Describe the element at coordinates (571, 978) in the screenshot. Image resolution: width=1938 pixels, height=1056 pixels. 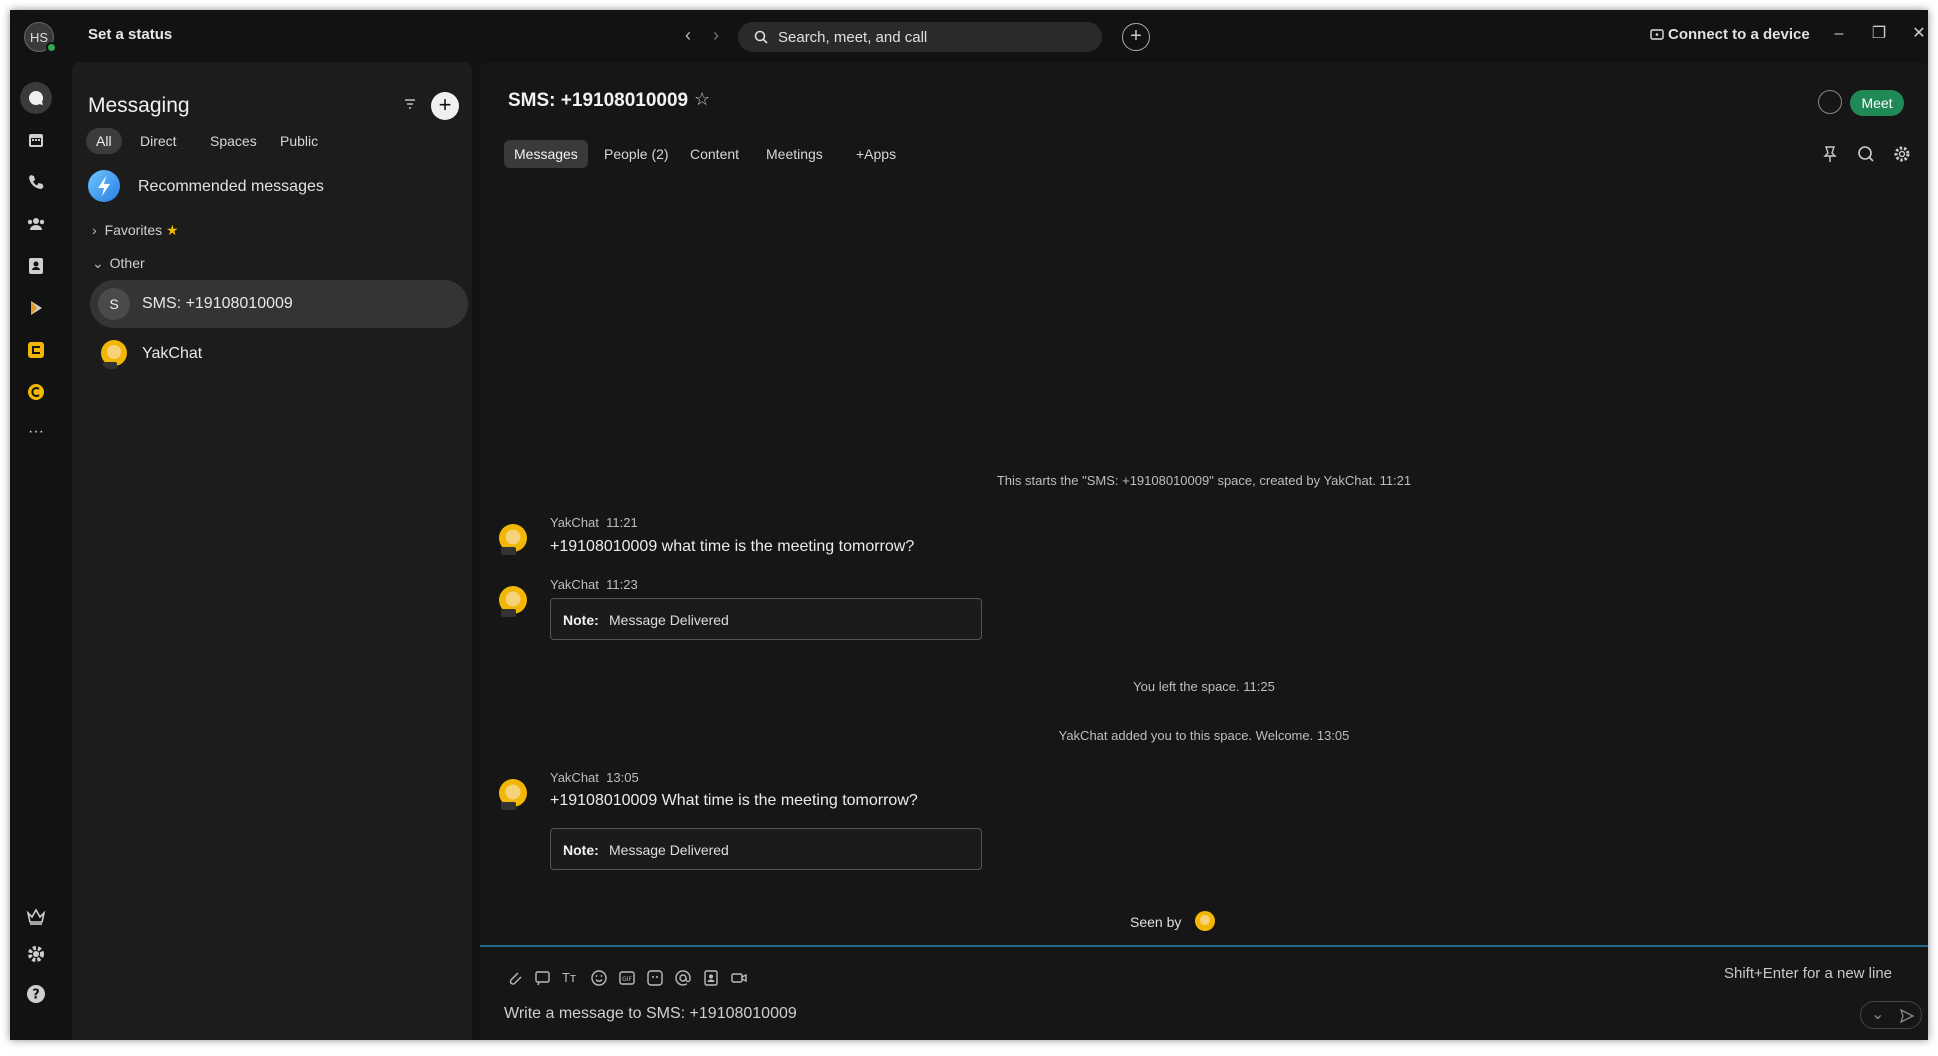
I see `text-format-icon: Tт` at that location.